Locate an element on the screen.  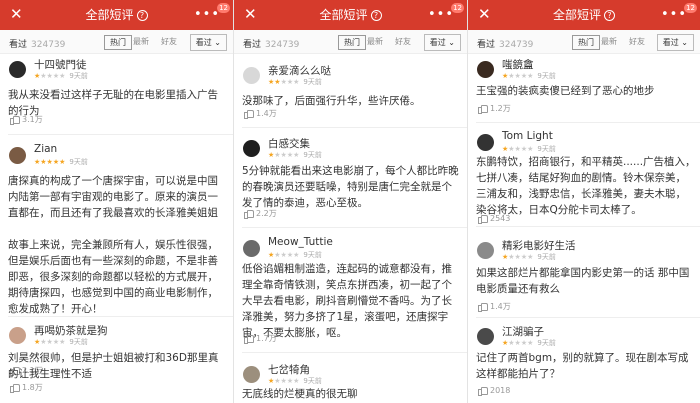
like-button: 3.1万 is located at coordinates (26, 119).